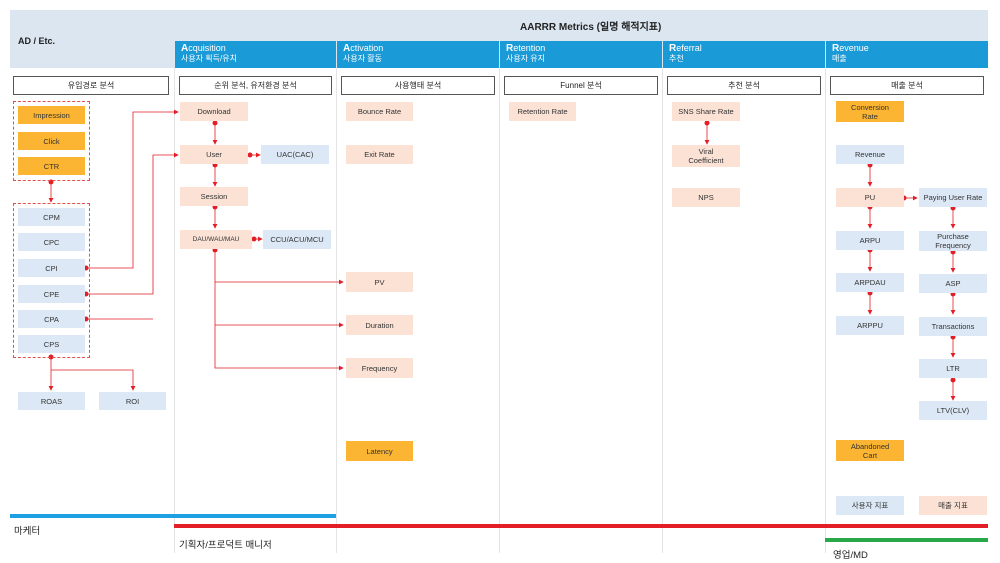 This screenshot has height=563, width=1000. What do you see at coordinates (953, 283) in the screenshot?
I see `asp-box: ASP` at bounding box center [953, 283].